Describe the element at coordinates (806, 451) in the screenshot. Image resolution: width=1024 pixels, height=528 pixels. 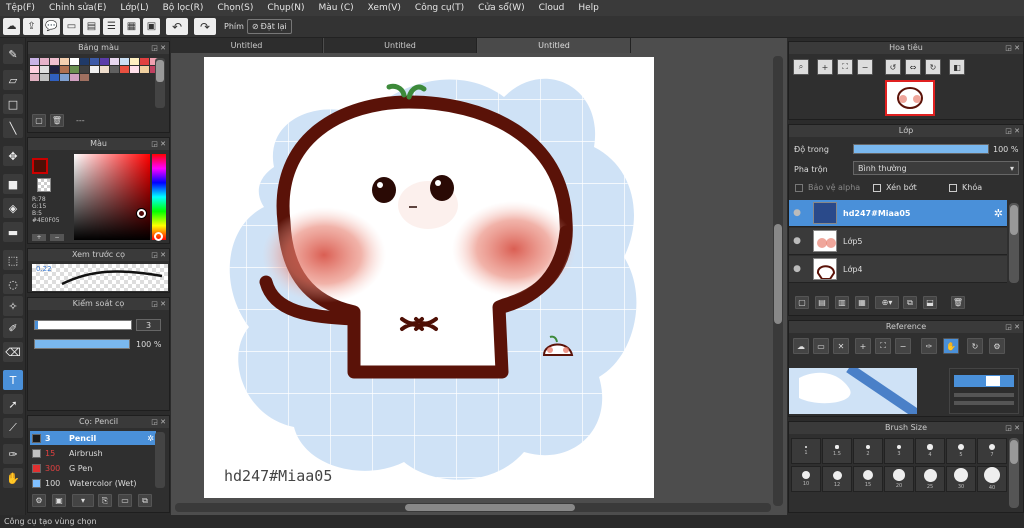
I see `brush-size-cell: 1` at that location.